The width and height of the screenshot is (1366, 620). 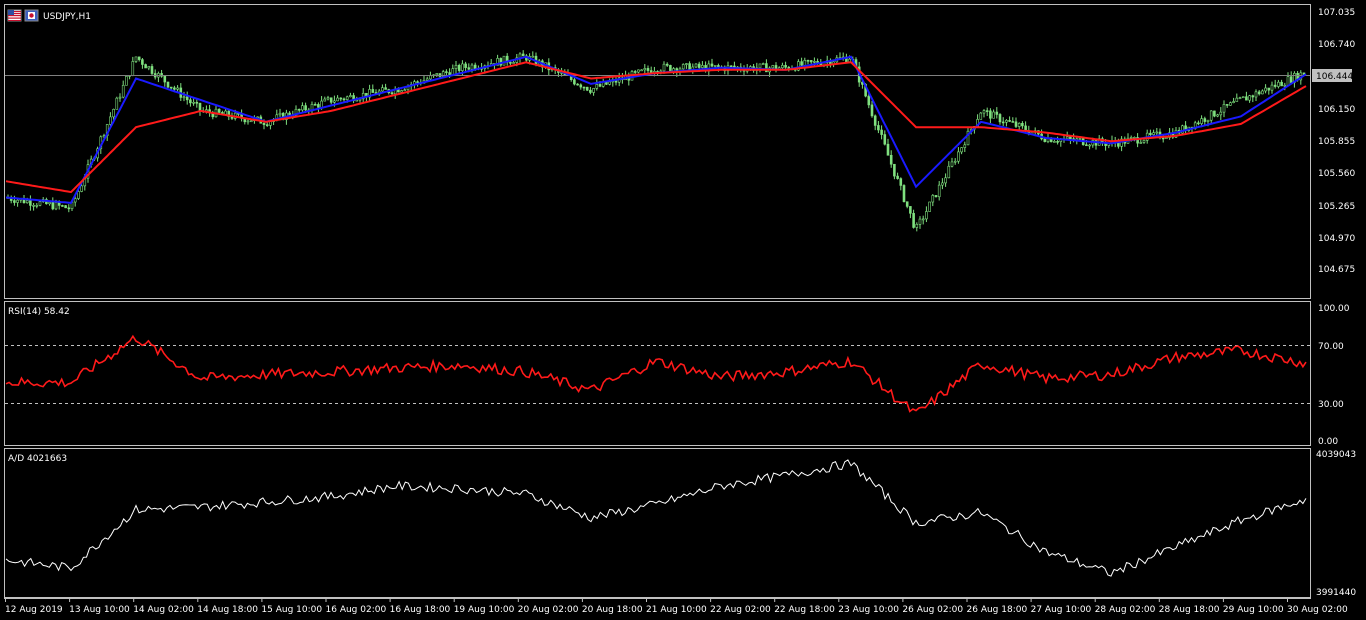 What do you see at coordinates (1336, 270) in the screenshot?
I see `y-tick-label: 104.675` at bounding box center [1336, 270].